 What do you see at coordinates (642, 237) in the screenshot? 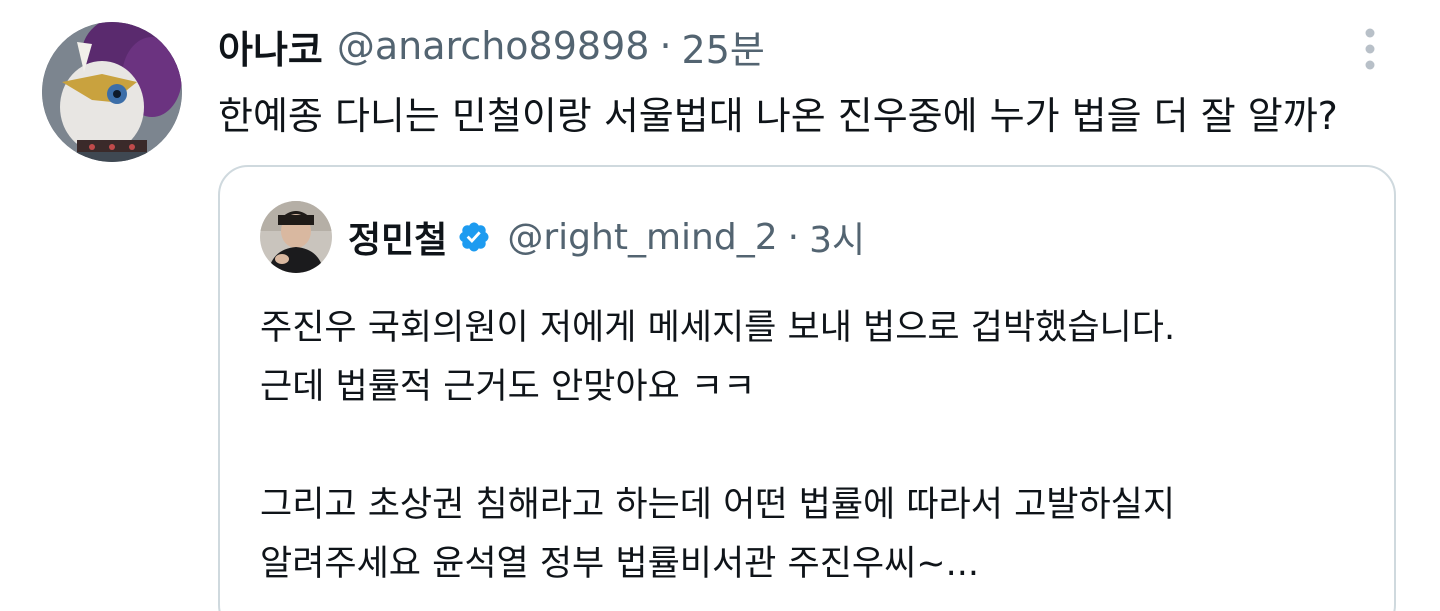
I see `quoted-author-handle: @right_mind_2` at bounding box center [642, 237].